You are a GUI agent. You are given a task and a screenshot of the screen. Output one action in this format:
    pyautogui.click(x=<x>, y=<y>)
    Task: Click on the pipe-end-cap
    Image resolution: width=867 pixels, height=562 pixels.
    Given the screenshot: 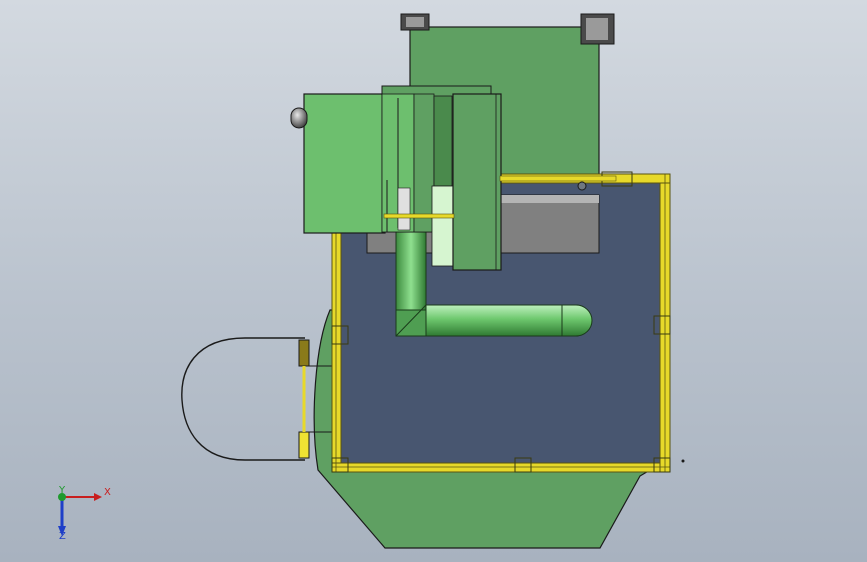 What is the action you would take?
    pyautogui.click(x=577, y=320)
    